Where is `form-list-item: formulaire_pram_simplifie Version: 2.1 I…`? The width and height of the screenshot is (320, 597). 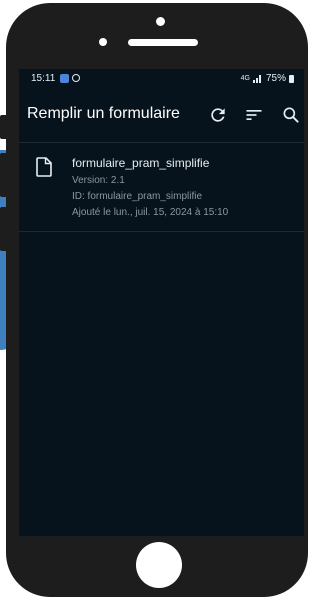 form-list-item: formulaire_pram_simplifie Version: 2.1 I… is located at coordinates (161, 188).